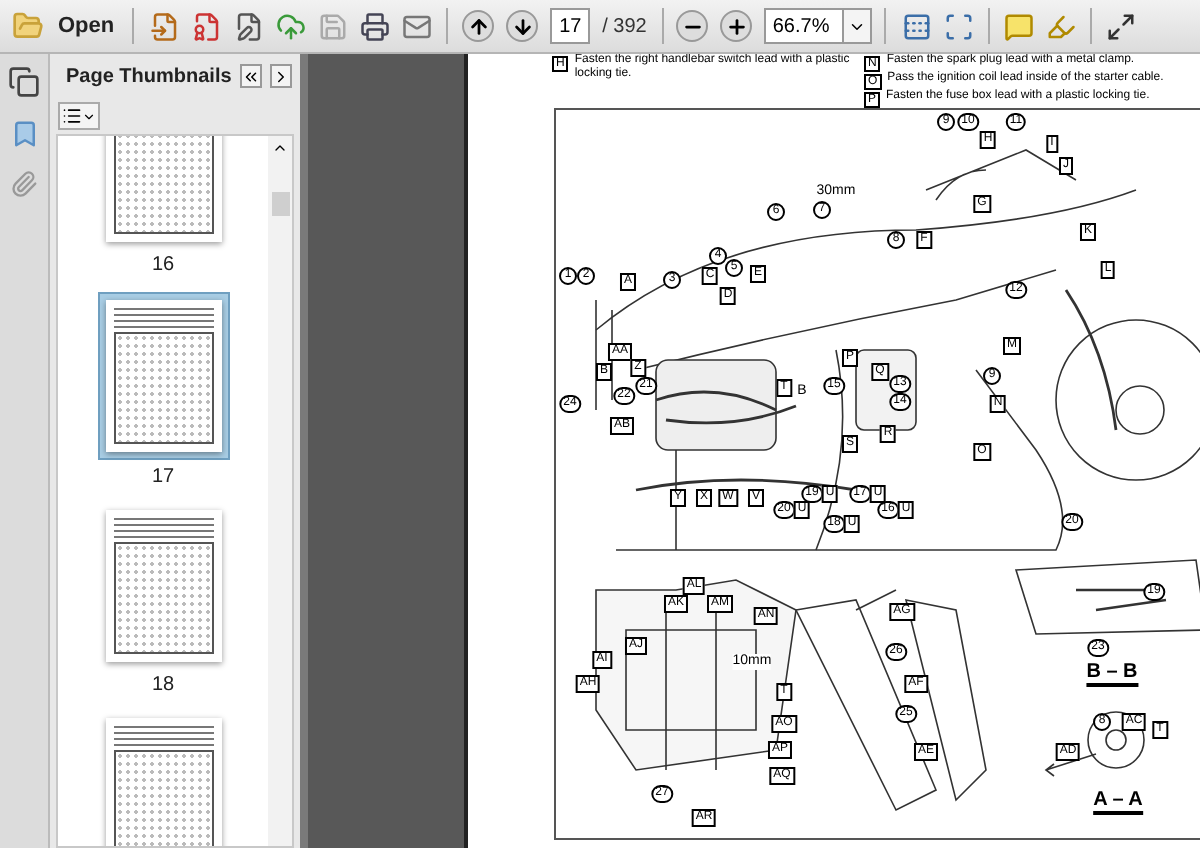 Image resolution: width=1200 pixels, height=848 pixels. I want to click on list-icon, so click(72, 116).